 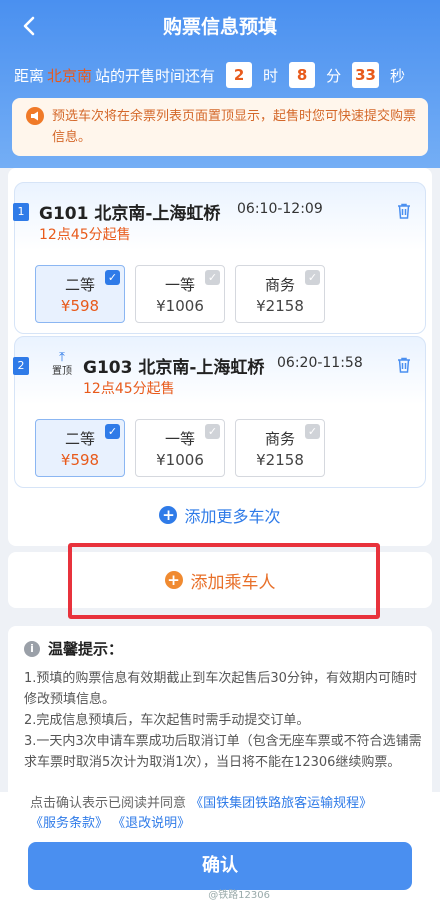 I want to click on countdown-seconds: 33, so click(x=365, y=75).